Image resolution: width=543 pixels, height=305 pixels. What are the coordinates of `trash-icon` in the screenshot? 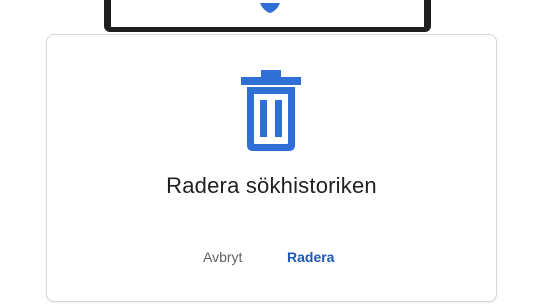 It's located at (271, 111).